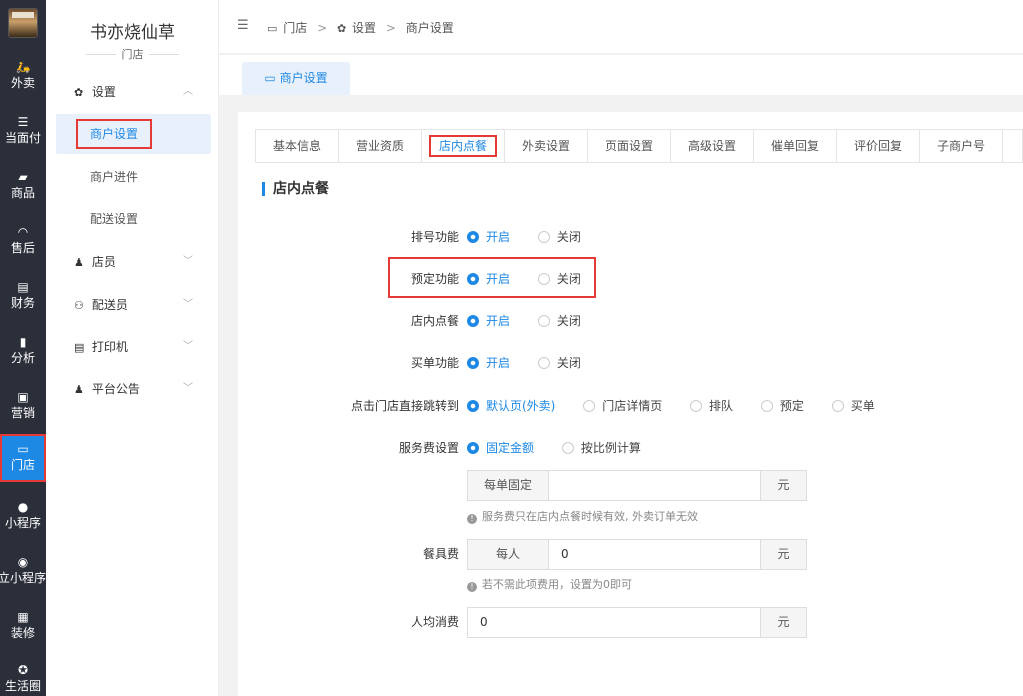 The image size is (1023, 696). What do you see at coordinates (297, 146) in the screenshot?
I see `tab-basic-info: 基本信息` at bounding box center [297, 146].